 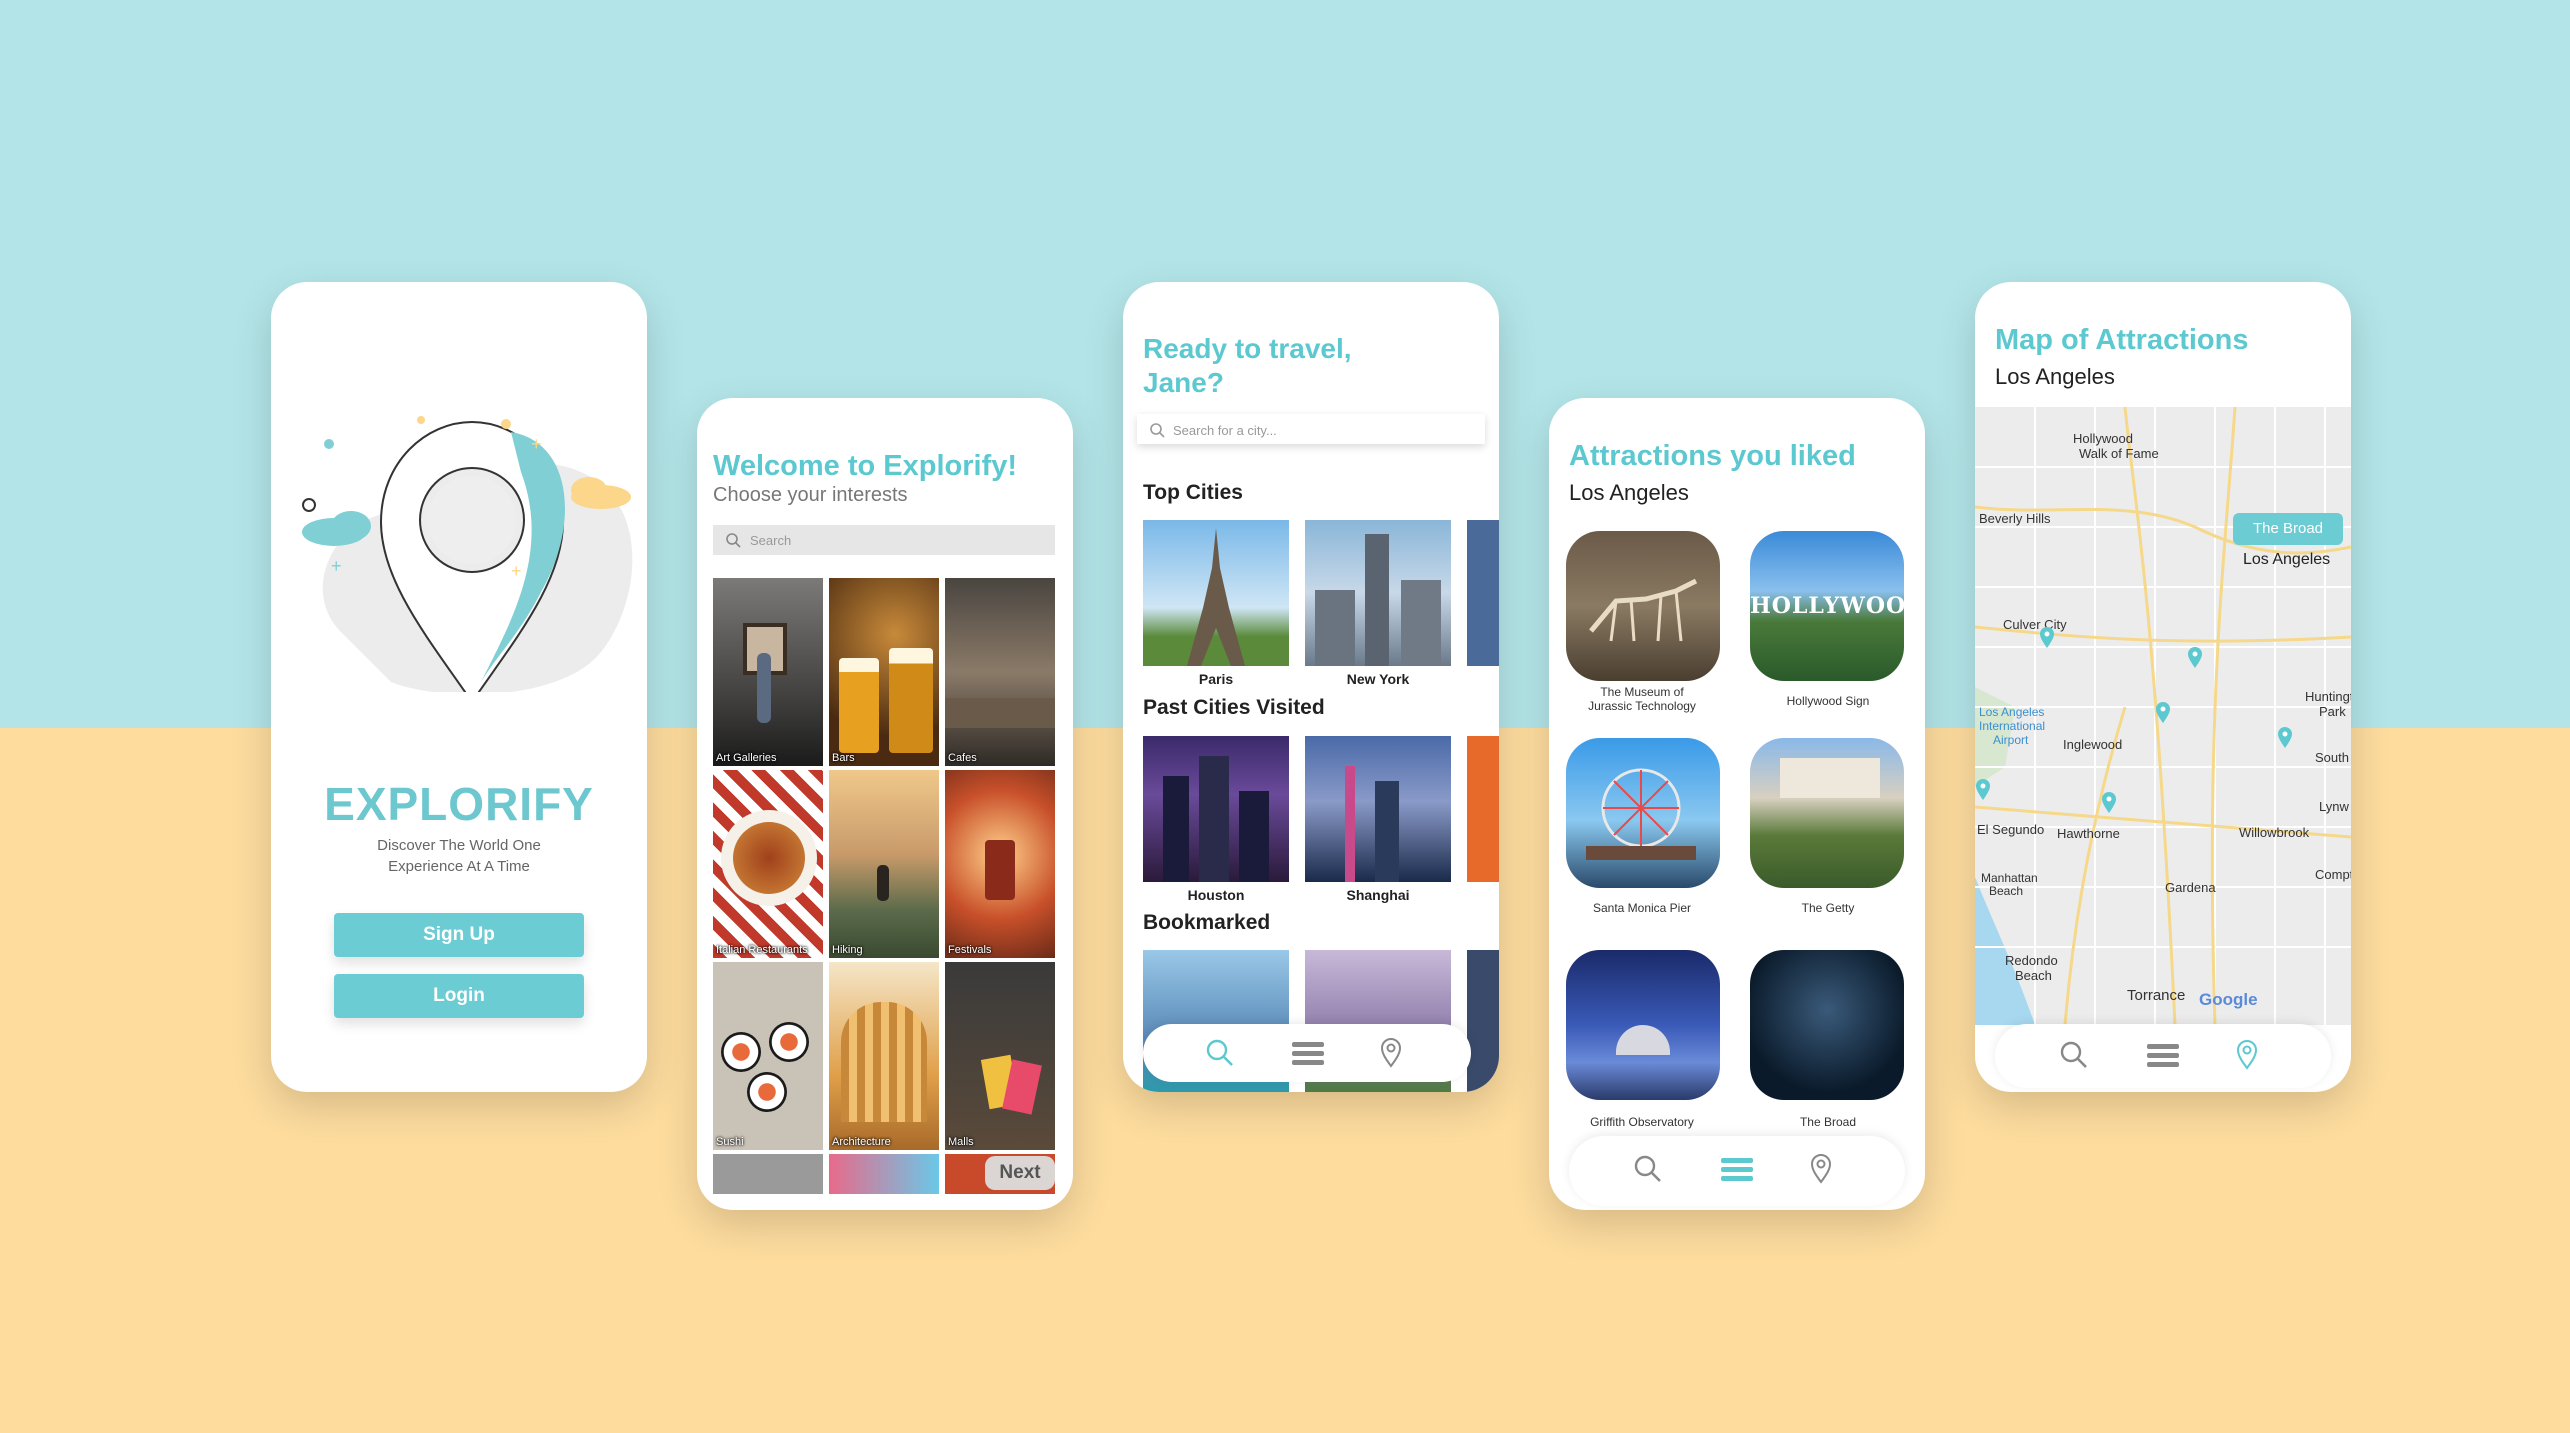 I want to click on bottom-nav, so click(x=2163, y=1056).